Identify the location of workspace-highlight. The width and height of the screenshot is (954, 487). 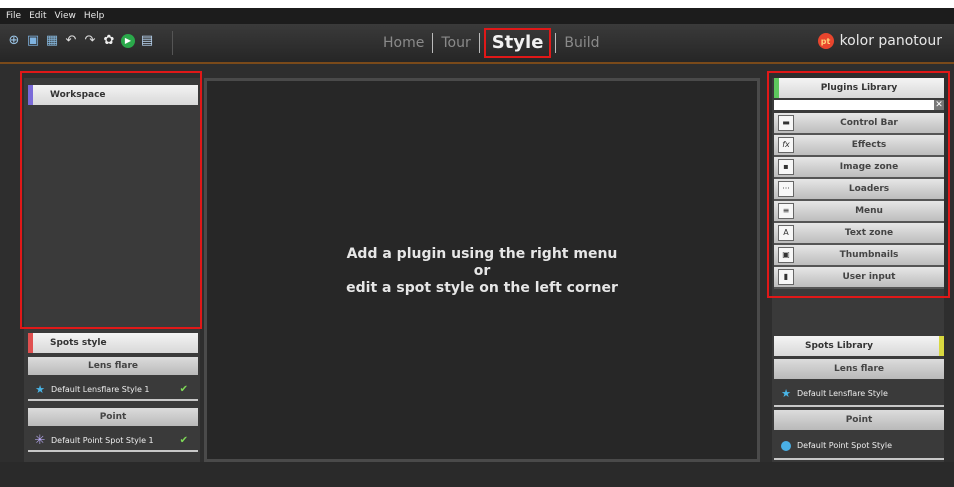
(111, 200).